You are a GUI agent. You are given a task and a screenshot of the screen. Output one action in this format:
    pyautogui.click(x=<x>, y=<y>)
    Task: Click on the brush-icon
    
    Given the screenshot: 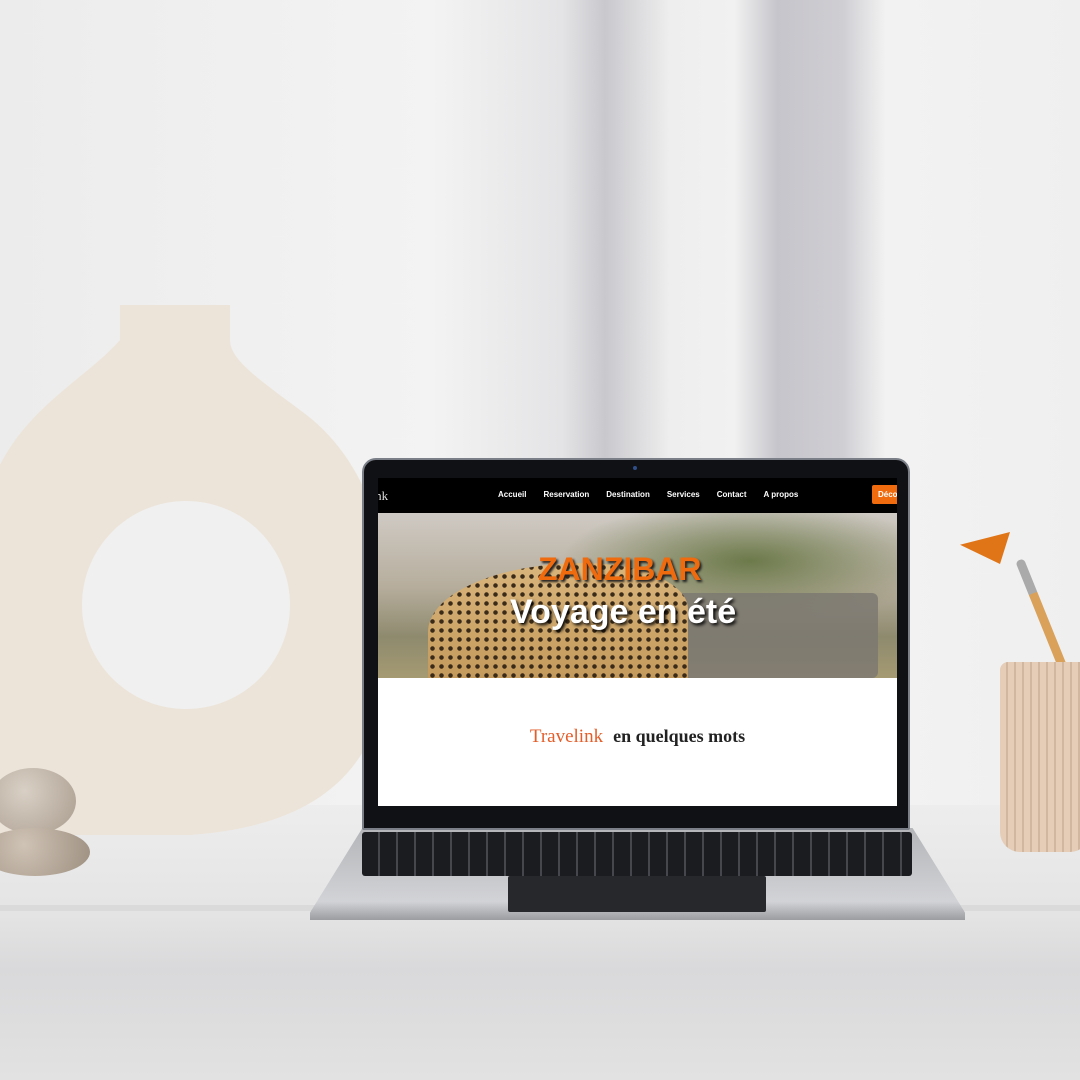 What is the action you would take?
    pyautogui.click(x=1042, y=615)
    